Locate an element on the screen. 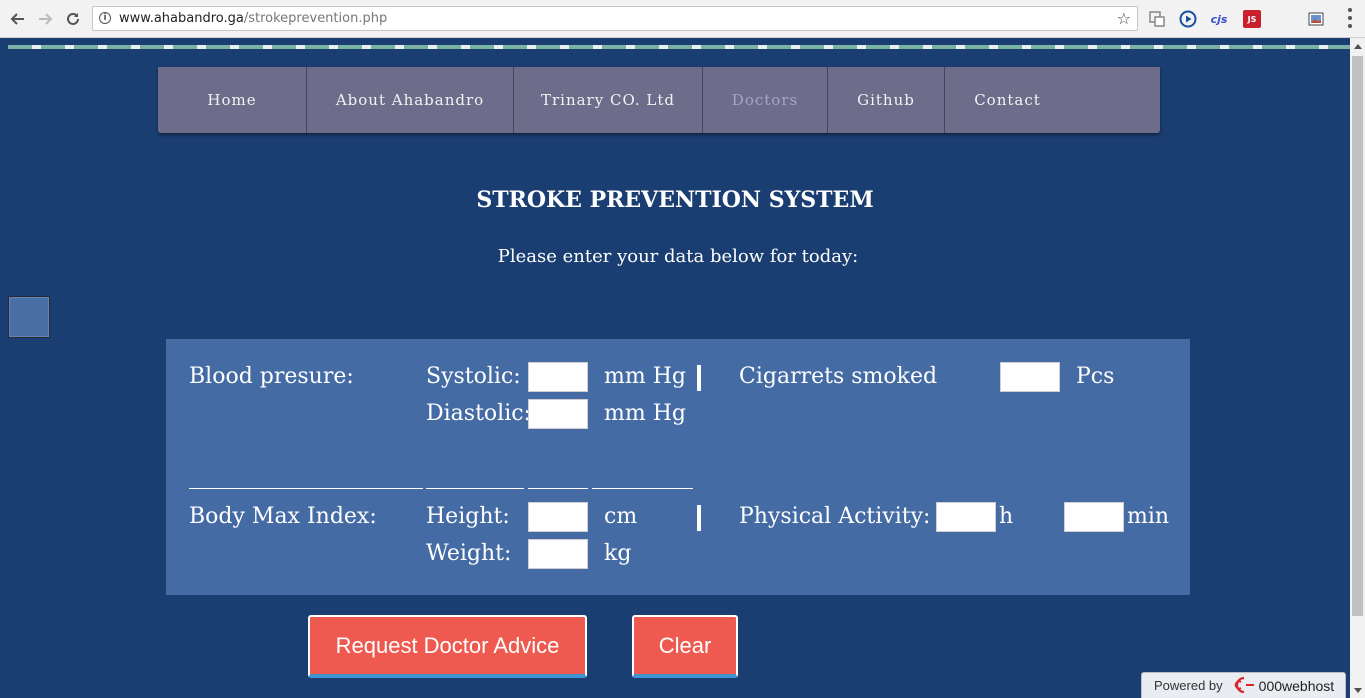 The width and height of the screenshot is (1365, 698). diastolic-label: Diastolic: is located at coordinates (478, 413).